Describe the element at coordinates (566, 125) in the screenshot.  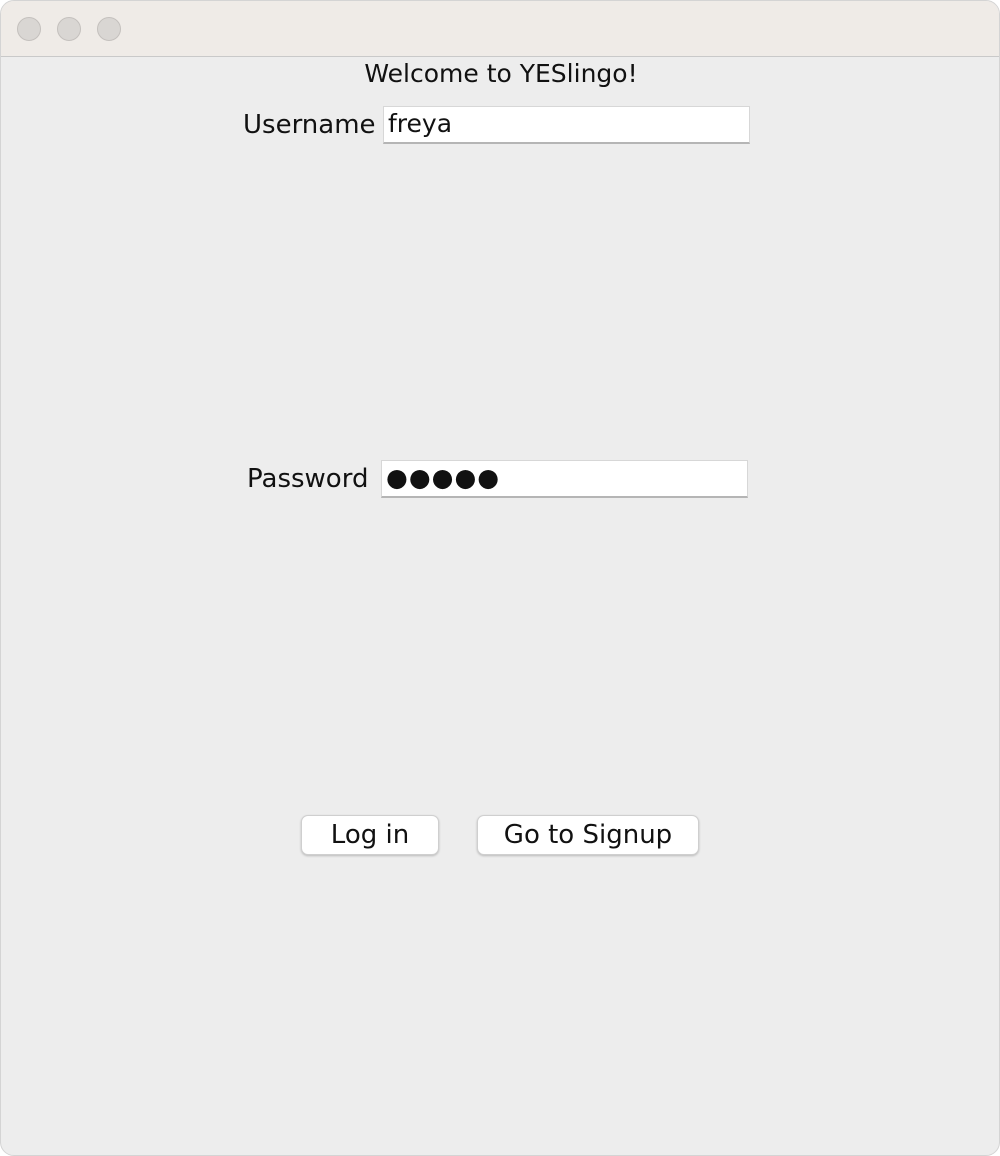
I see `username-input: freya` at that location.